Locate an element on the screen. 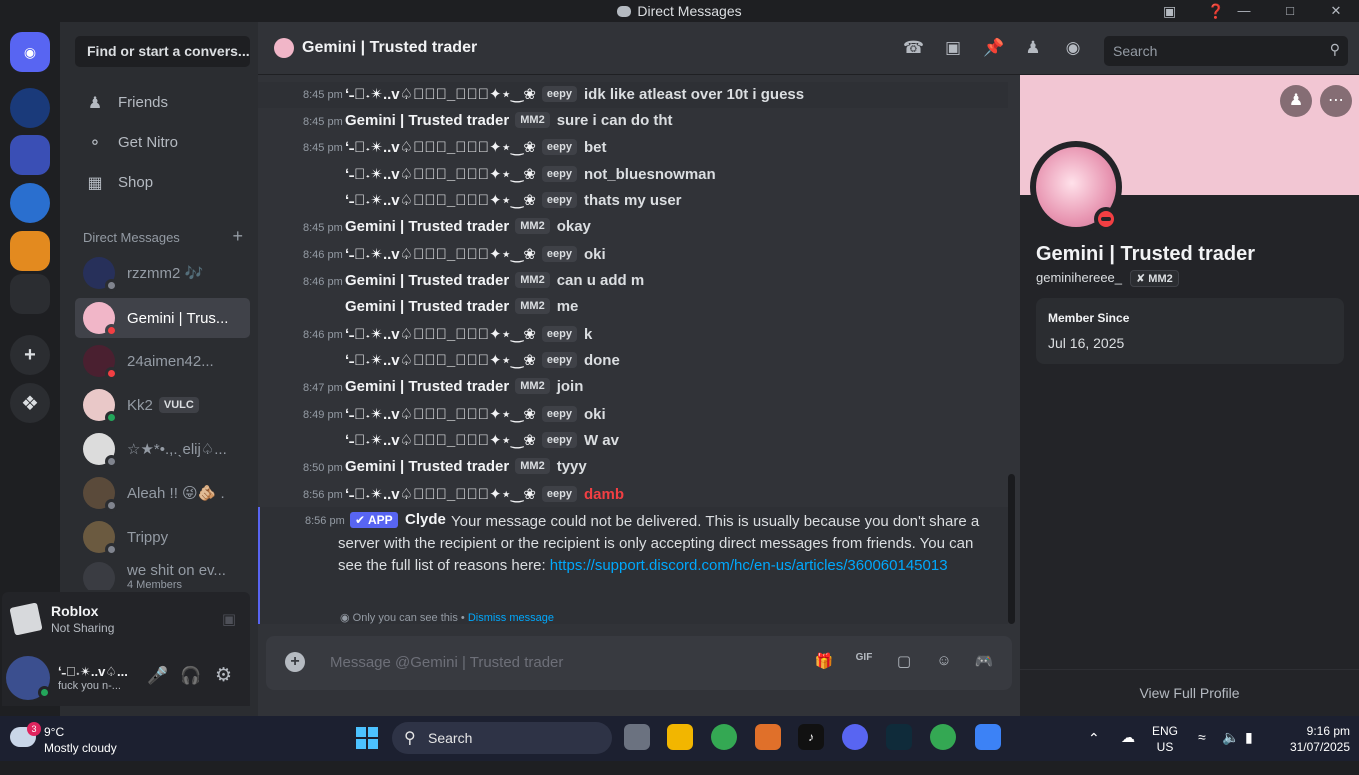  screen-share-icon: ▣ is located at coordinates (229, 619).